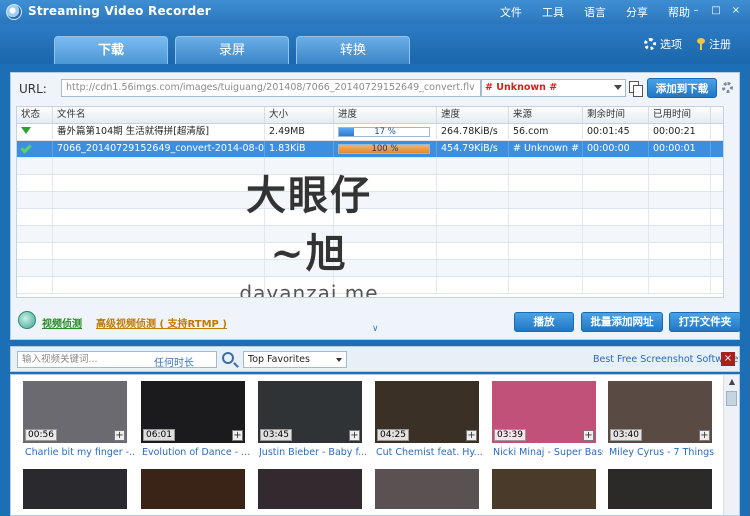 The width and height of the screenshot is (750, 516). I want to click on menu-share: 分享, so click(637, 12).